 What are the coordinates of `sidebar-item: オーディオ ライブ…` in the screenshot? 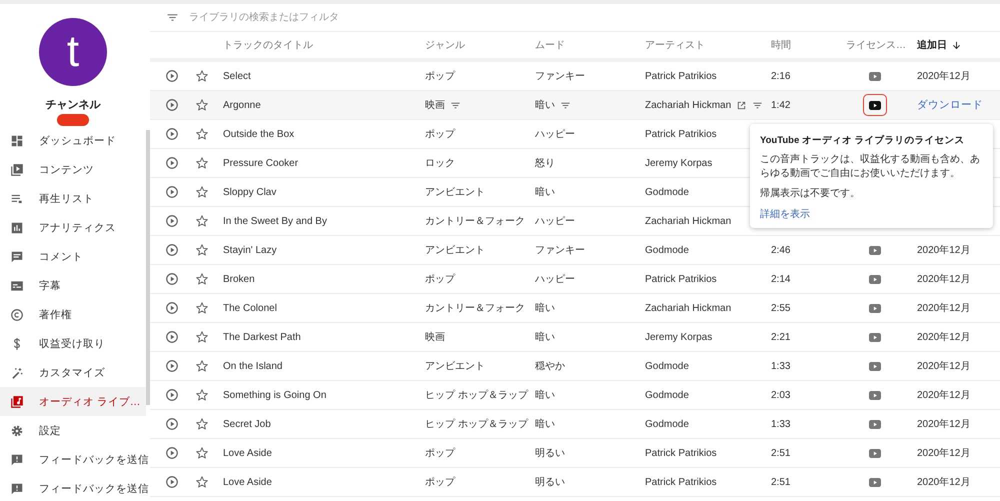 It's located at (73, 401).